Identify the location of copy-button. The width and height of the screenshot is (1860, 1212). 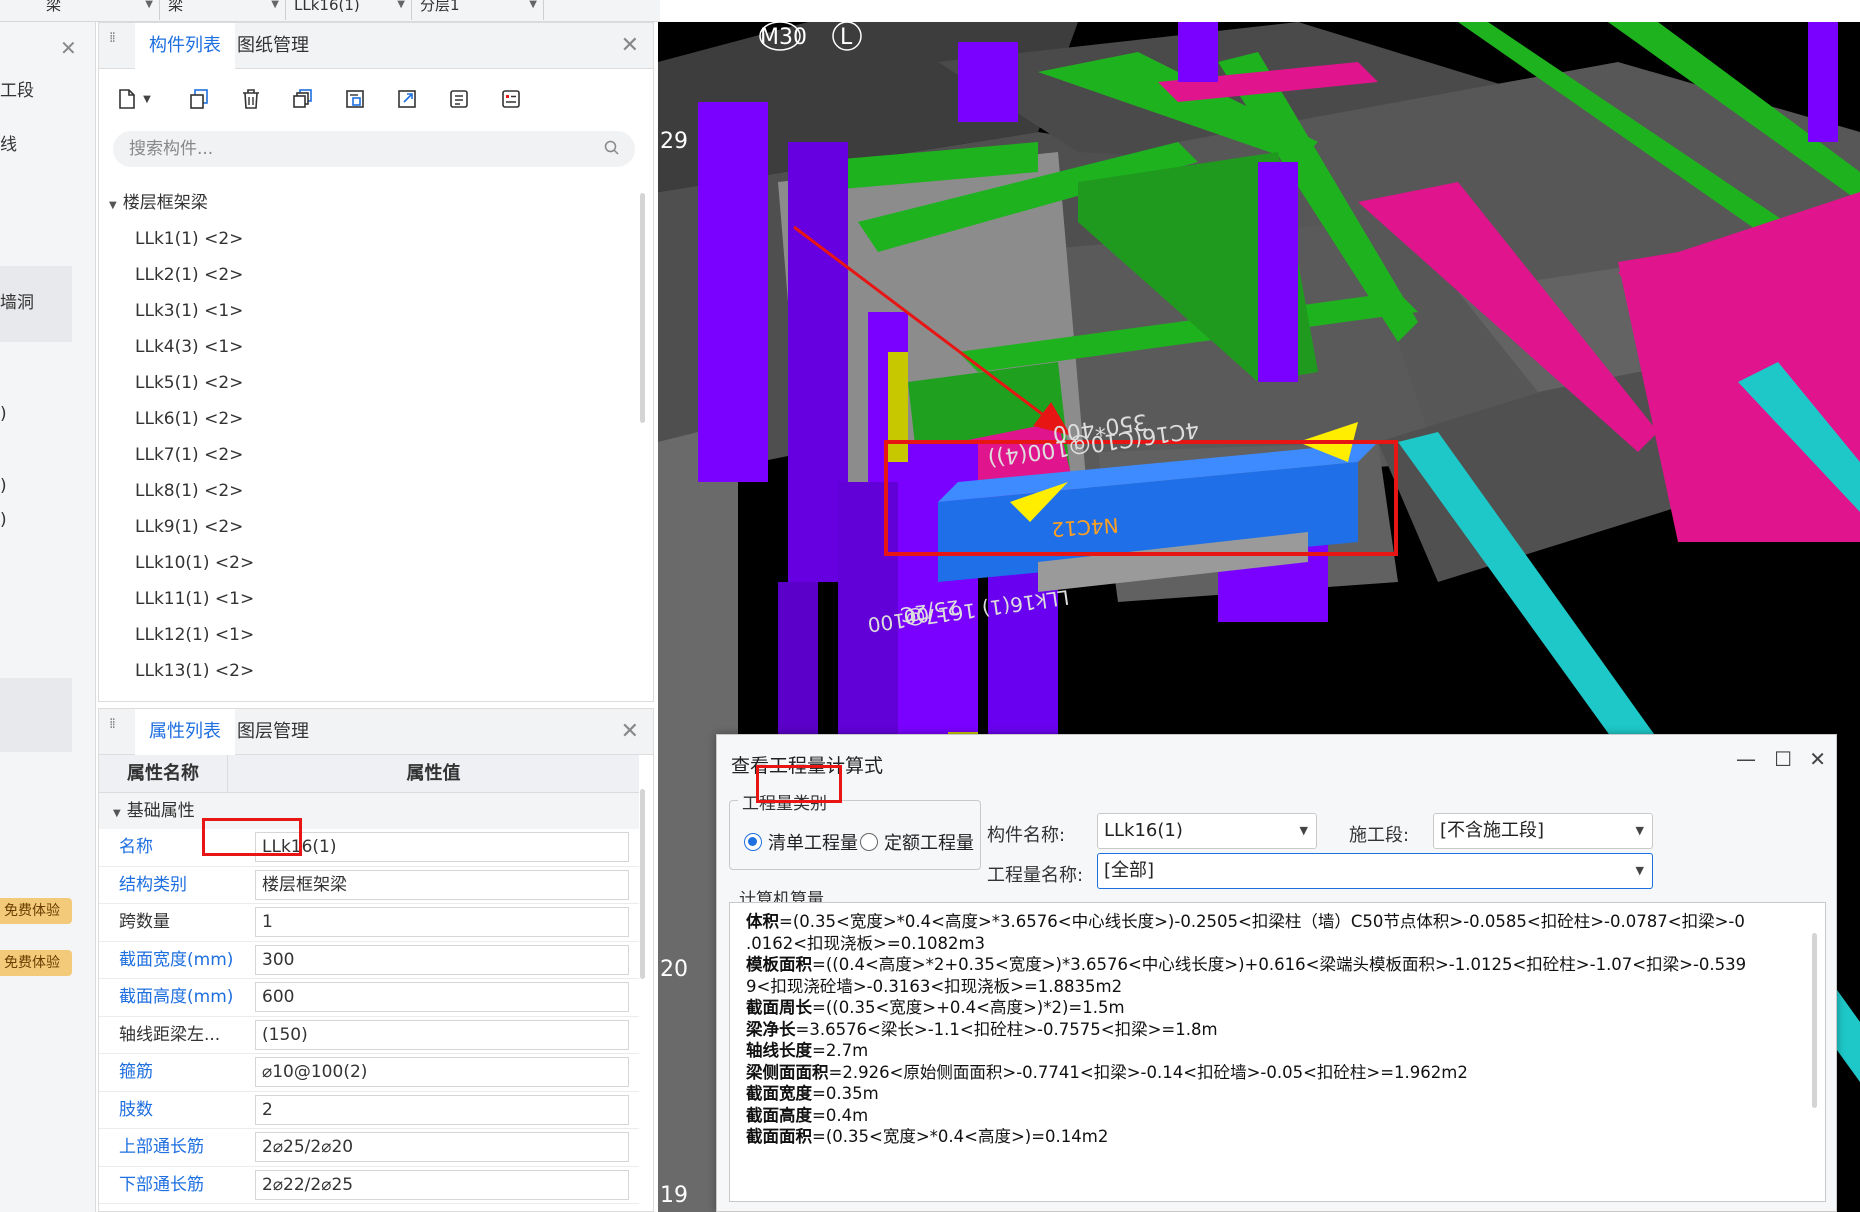
(199, 99).